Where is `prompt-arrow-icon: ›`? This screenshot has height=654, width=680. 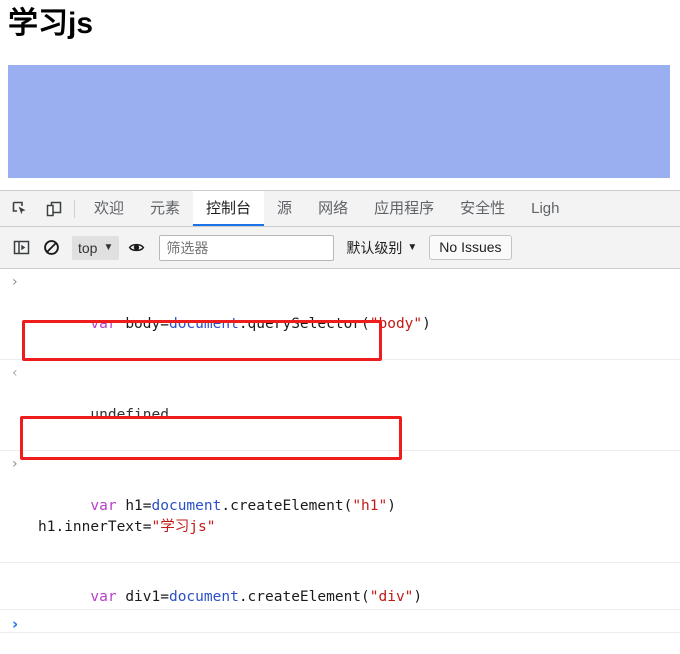
prompt-arrow-icon: › is located at coordinates (15, 624).